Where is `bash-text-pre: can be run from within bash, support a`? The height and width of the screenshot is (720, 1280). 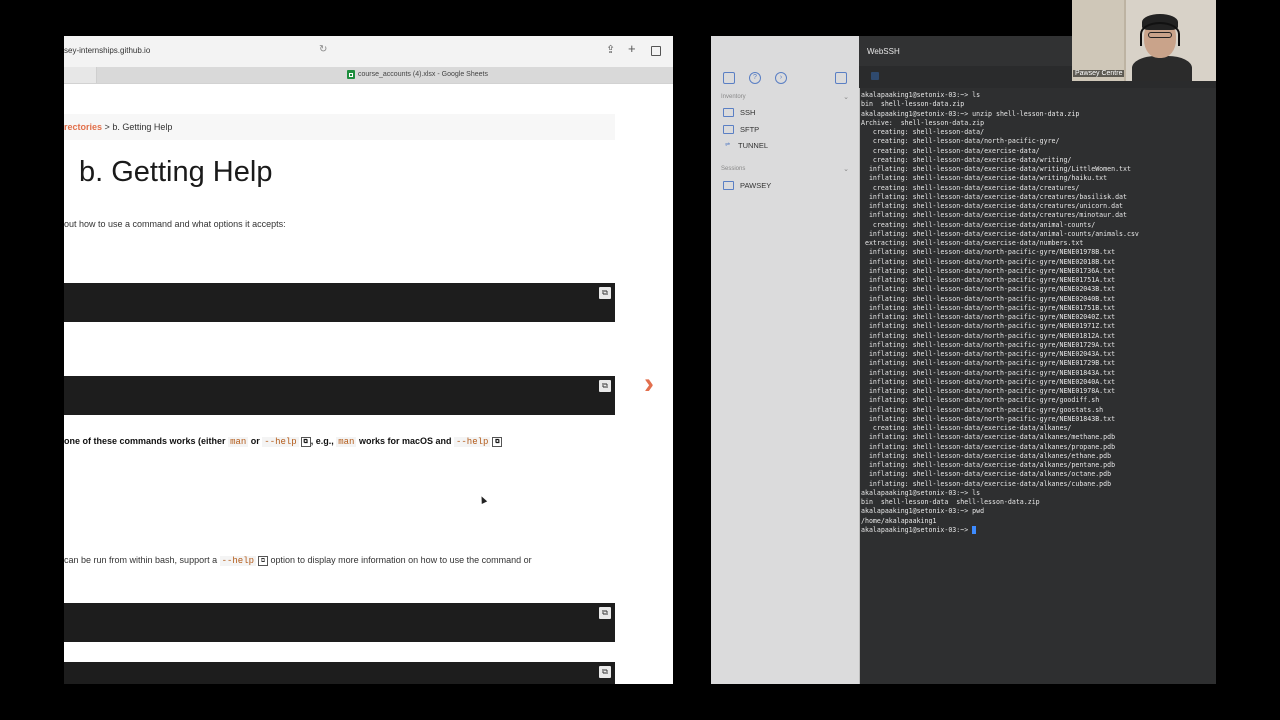 bash-text-pre: can be run from within bash, support a is located at coordinates (141, 560).